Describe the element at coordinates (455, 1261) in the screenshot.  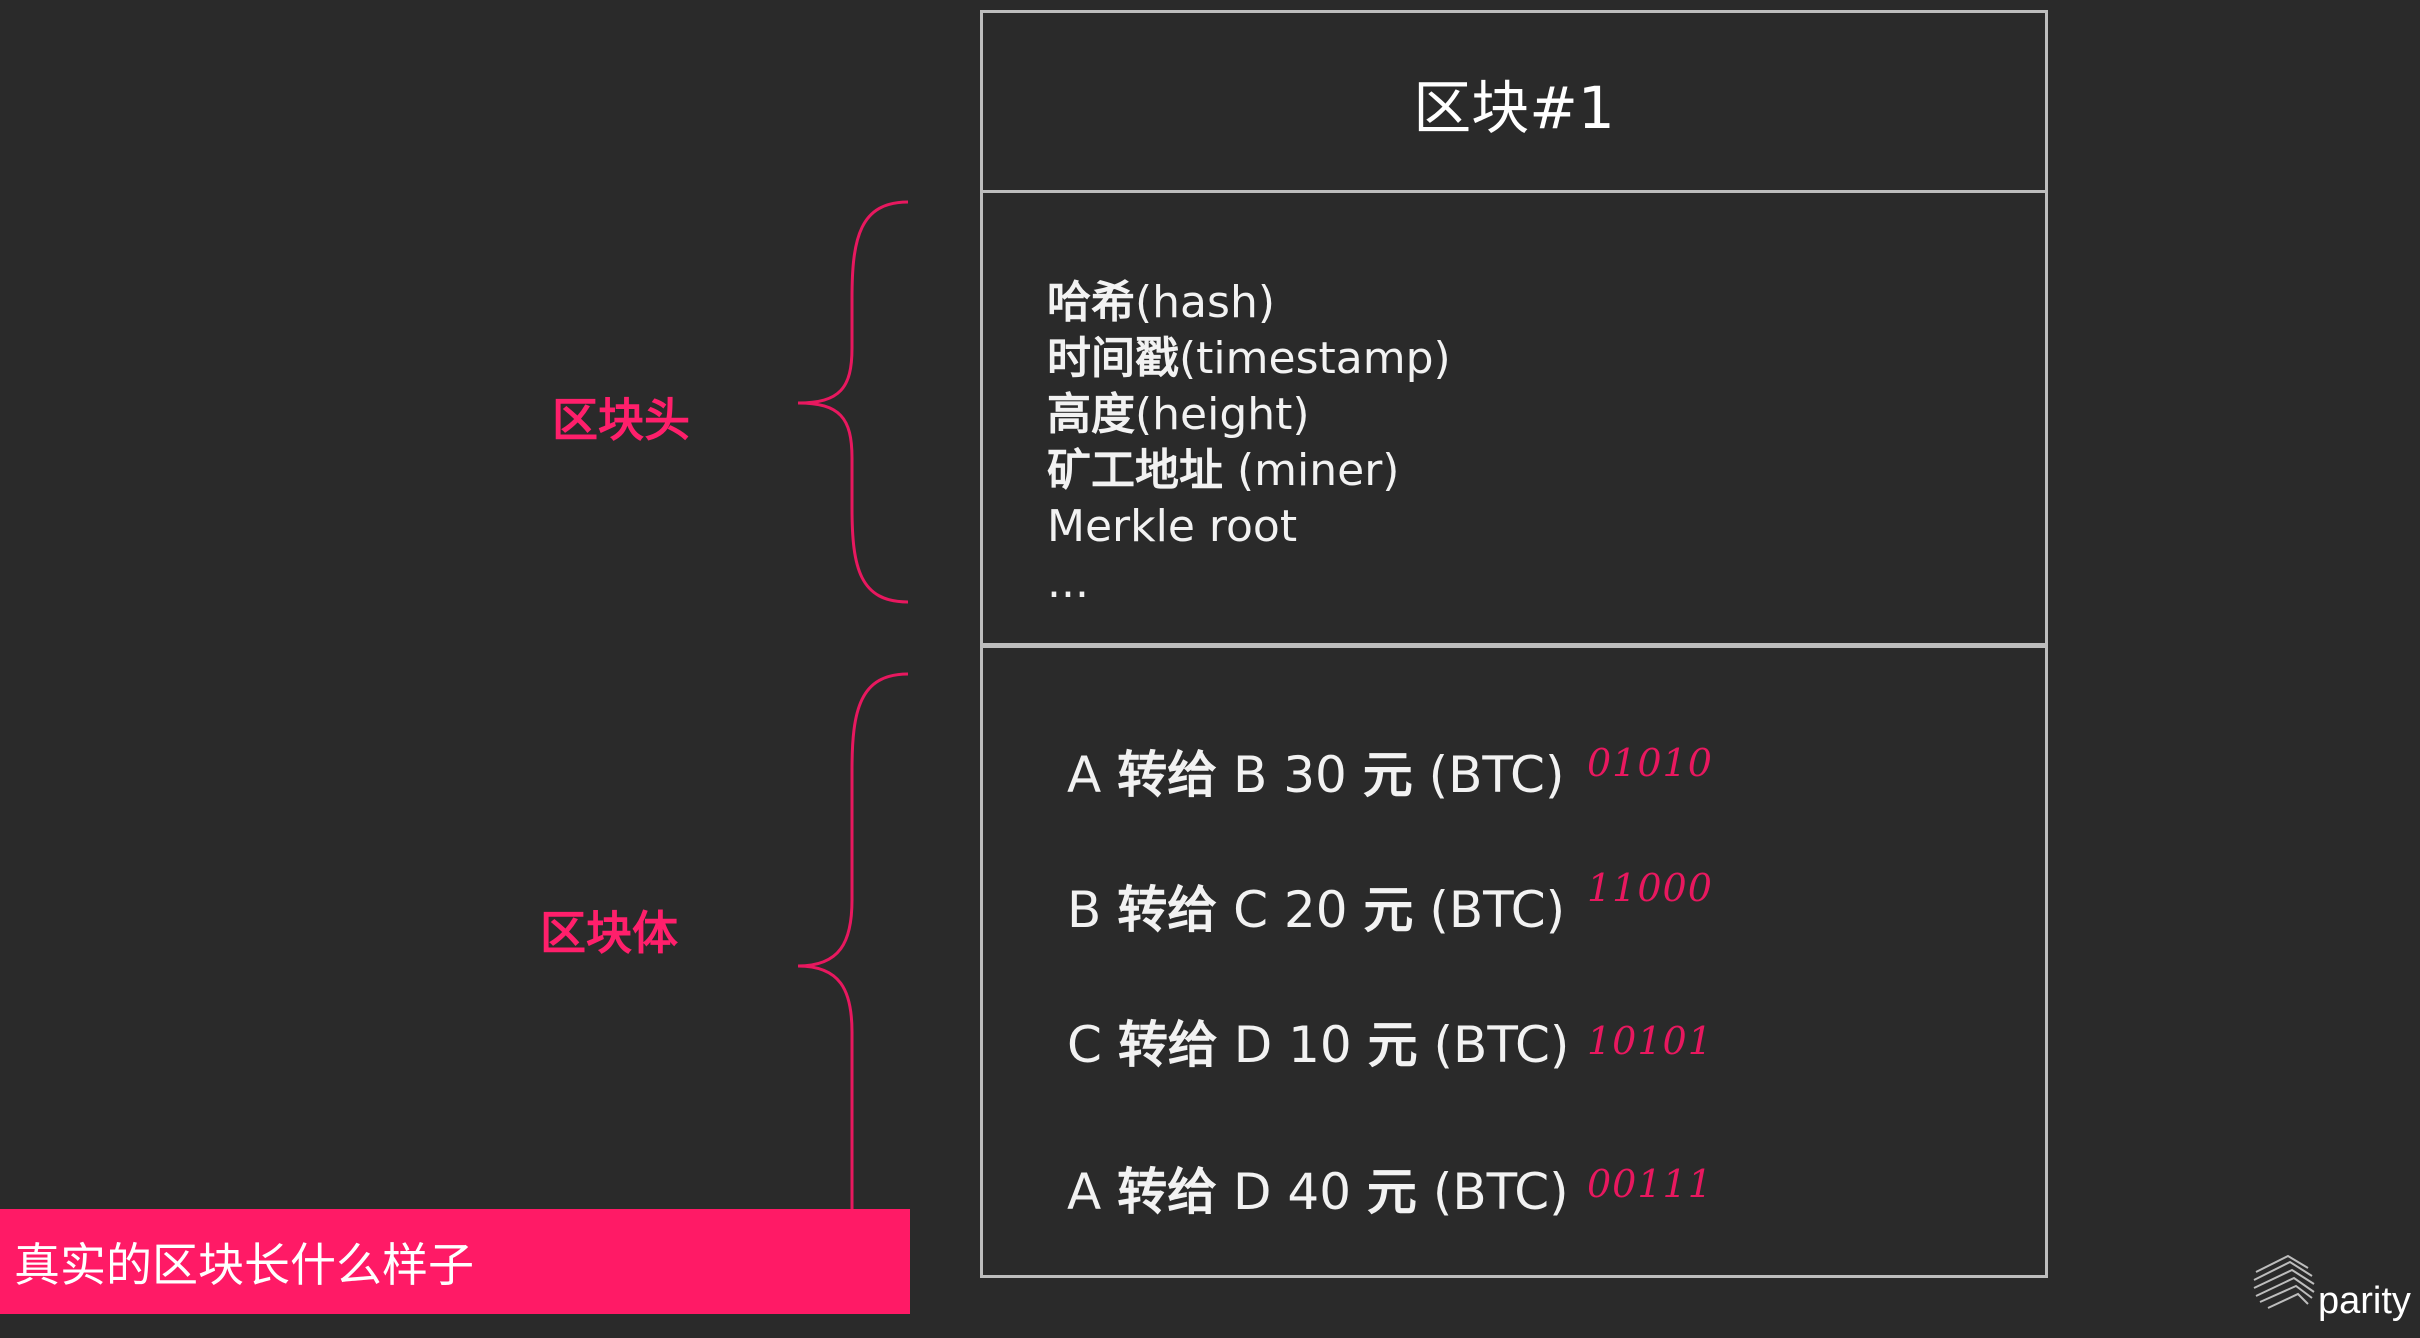
I see `slide-caption-banner: 真实的区块长什么样子` at that location.